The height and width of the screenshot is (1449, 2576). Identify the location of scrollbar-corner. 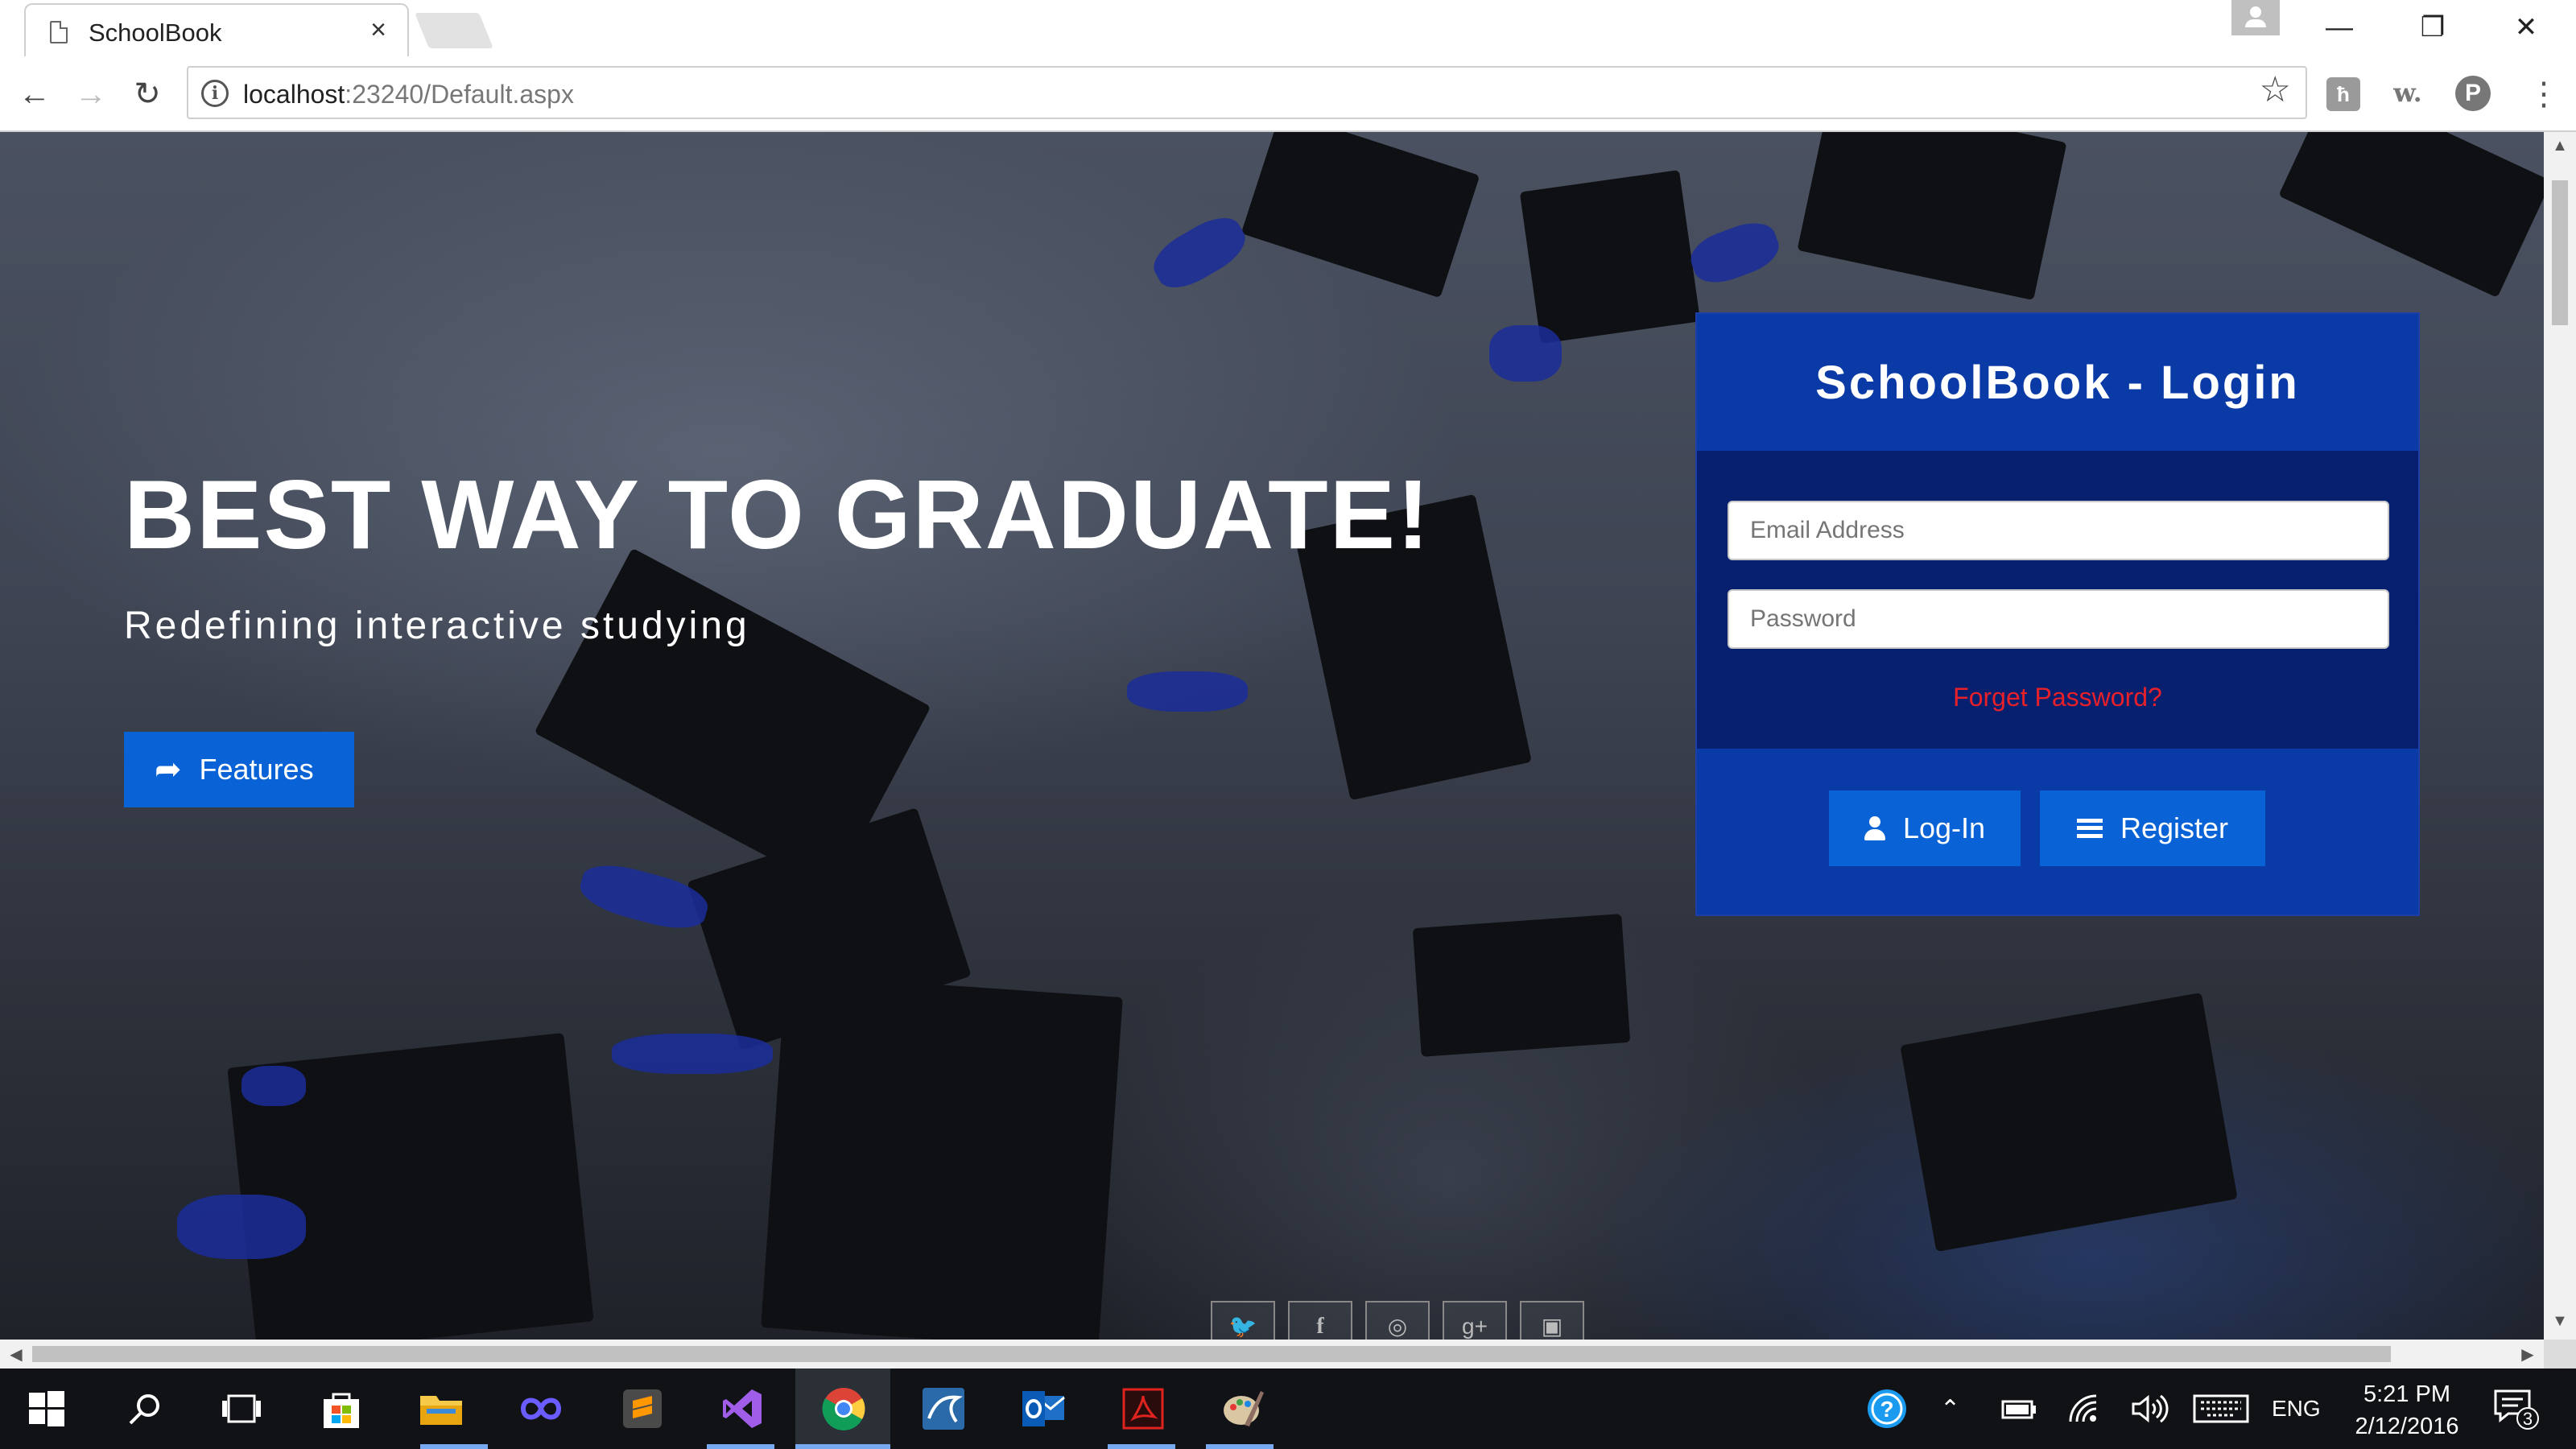
(2560, 1354).